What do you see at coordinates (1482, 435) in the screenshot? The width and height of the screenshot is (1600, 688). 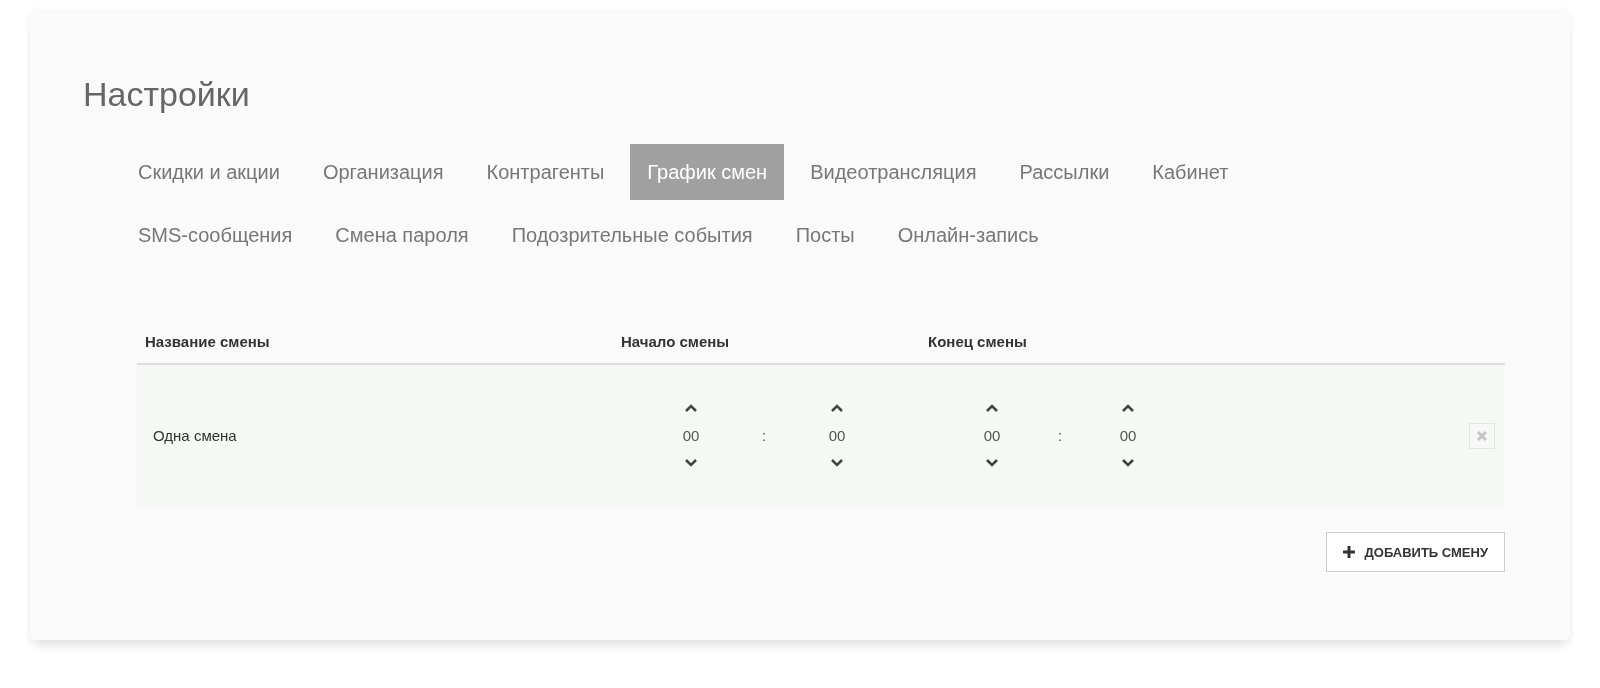 I see `close-icon` at bounding box center [1482, 435].